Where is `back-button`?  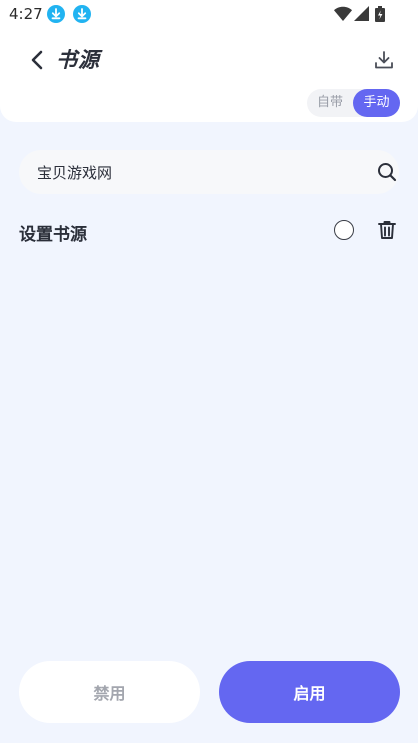
back-button is located at coordinates (38, 60).